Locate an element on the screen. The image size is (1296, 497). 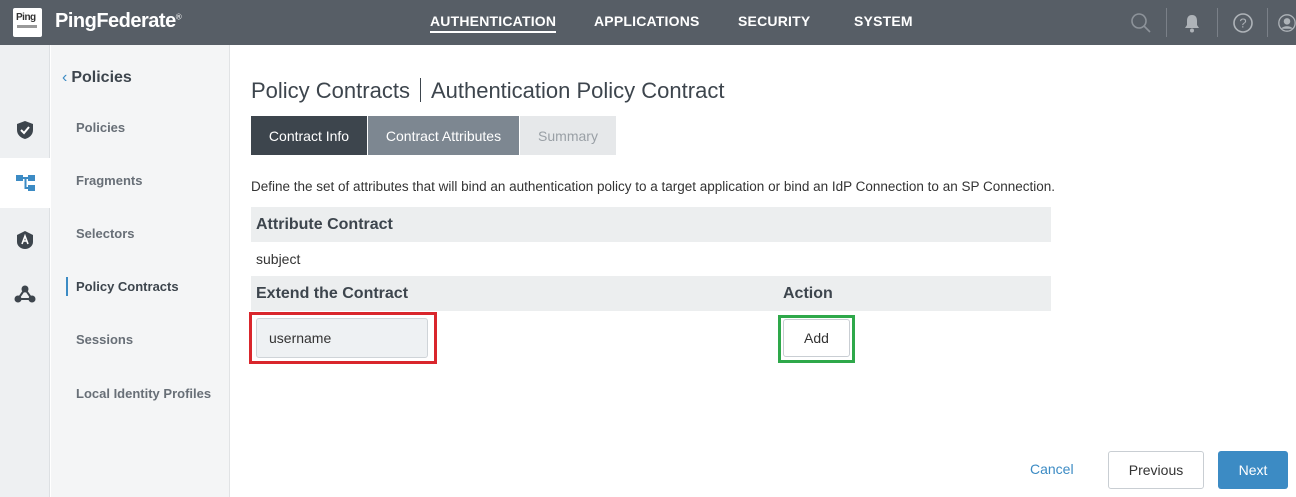
rail-network-icon is located at coordinates (25, 294).